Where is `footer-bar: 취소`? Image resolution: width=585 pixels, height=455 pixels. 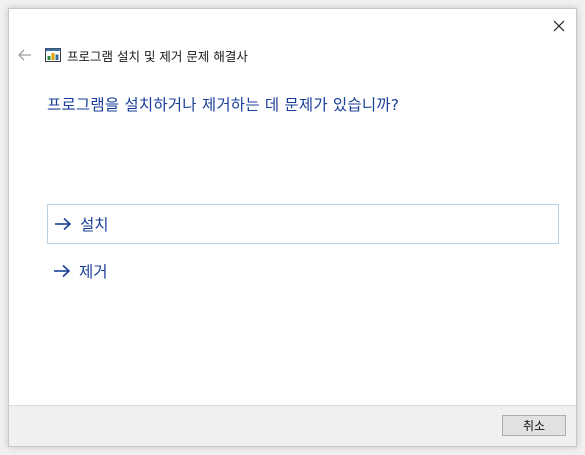 footer-bar: 취소 is located at coordinates (292, 425).